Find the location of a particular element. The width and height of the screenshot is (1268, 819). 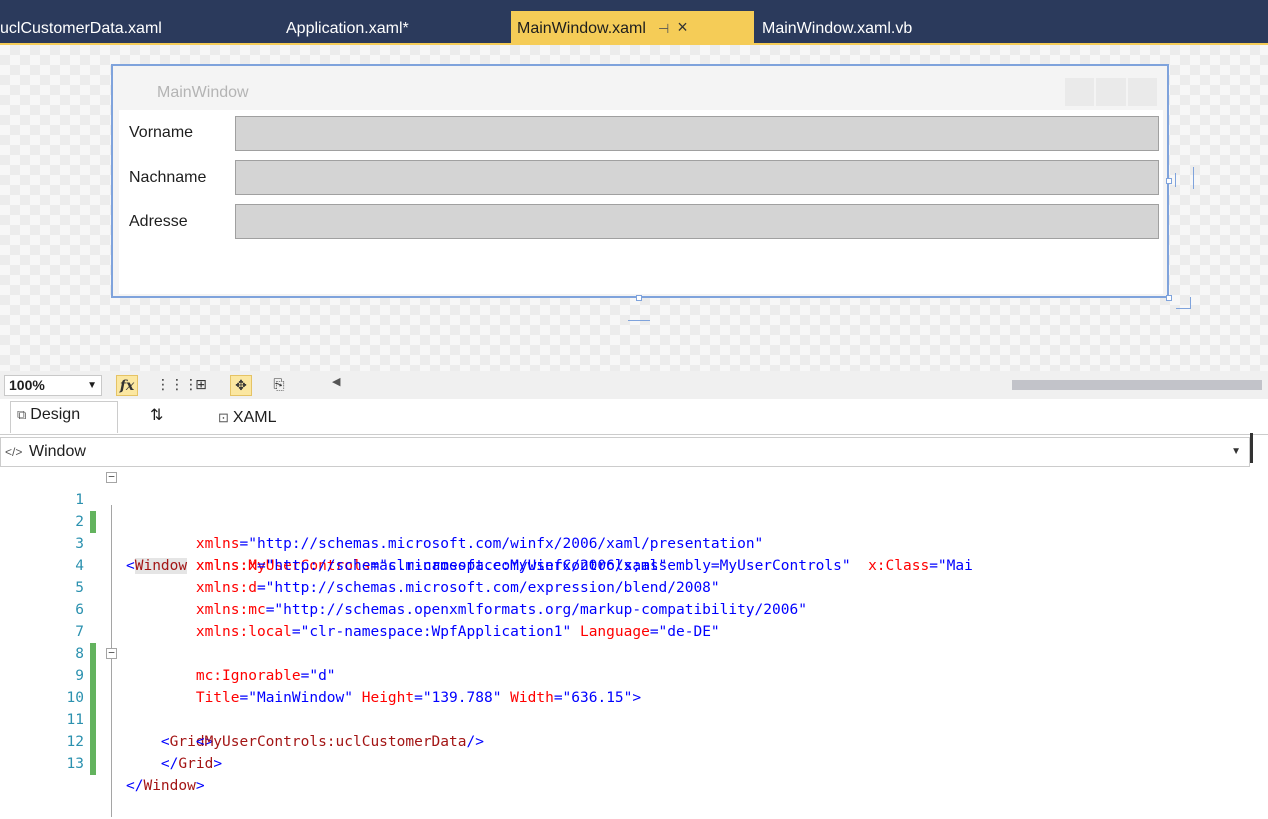

zoom-value: 100% is located at coordinates (27, 385).